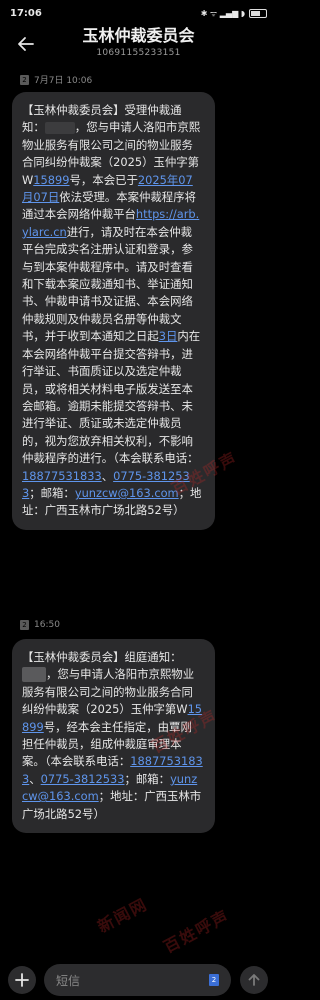 The height and width of the screenshot is (1000, 320). Describe the element at coordinates (123, 915) in the screenshot. I see `watermark-text: 新闻网` at that location.